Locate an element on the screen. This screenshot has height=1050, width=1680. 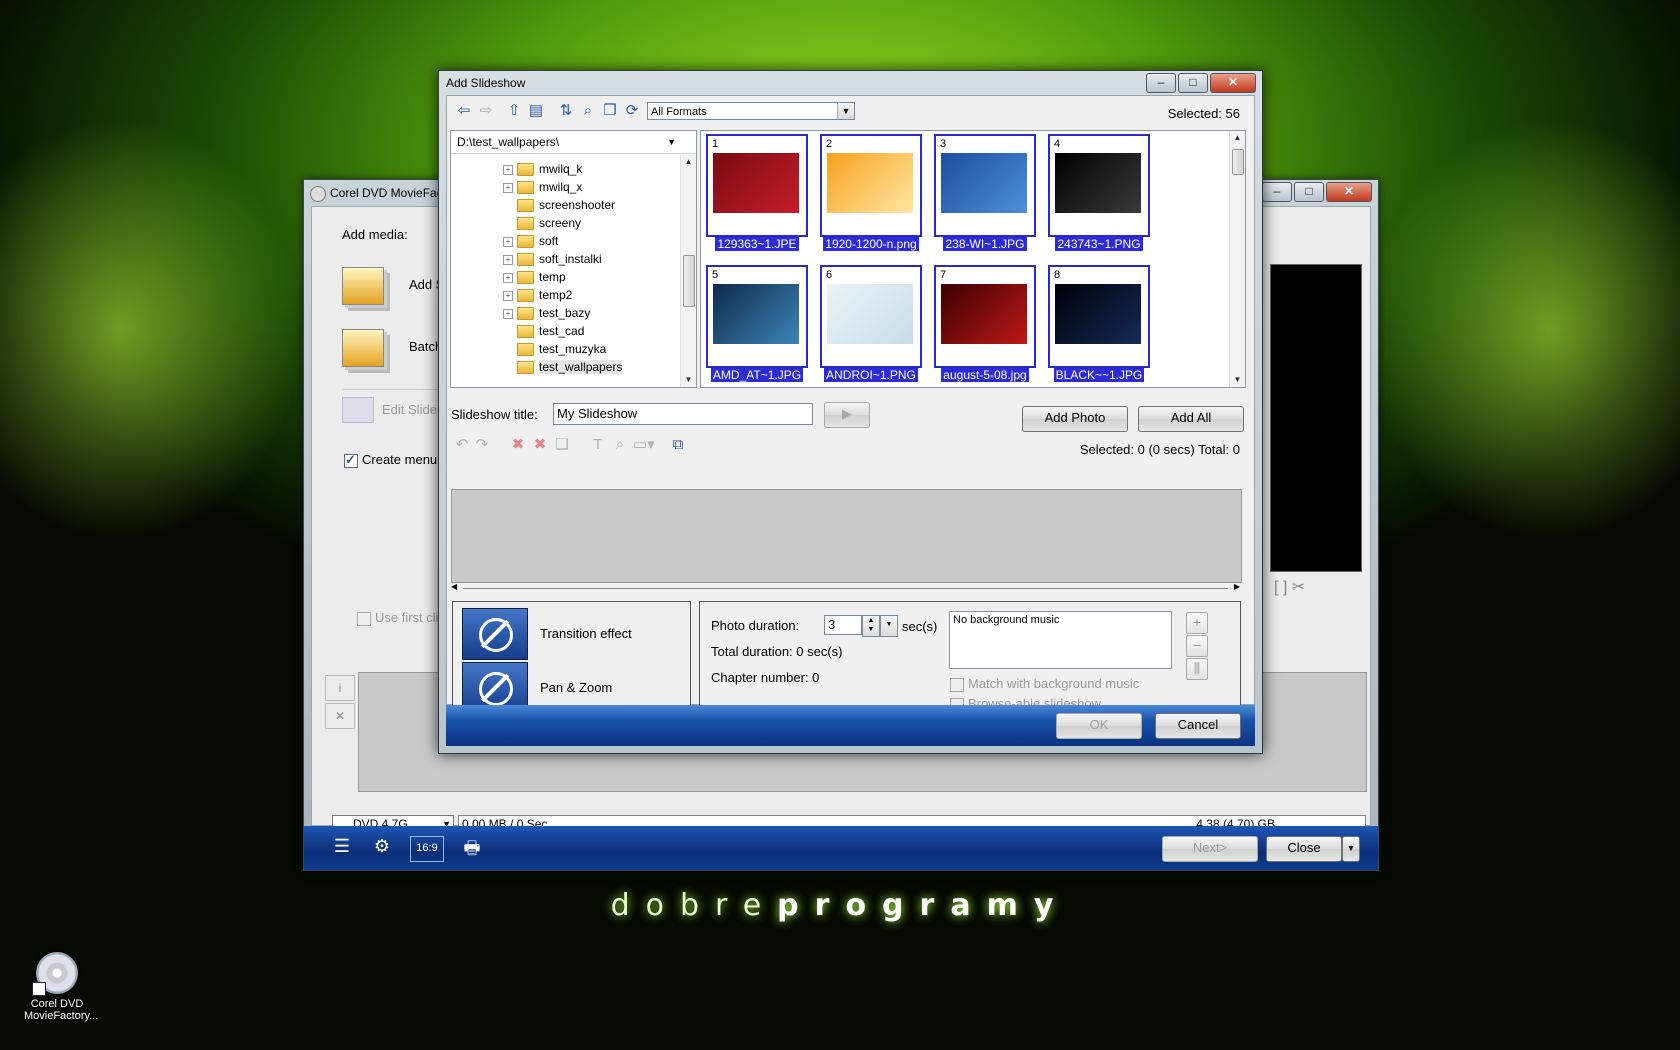
batch-icon is located at coordinates (363, 348).